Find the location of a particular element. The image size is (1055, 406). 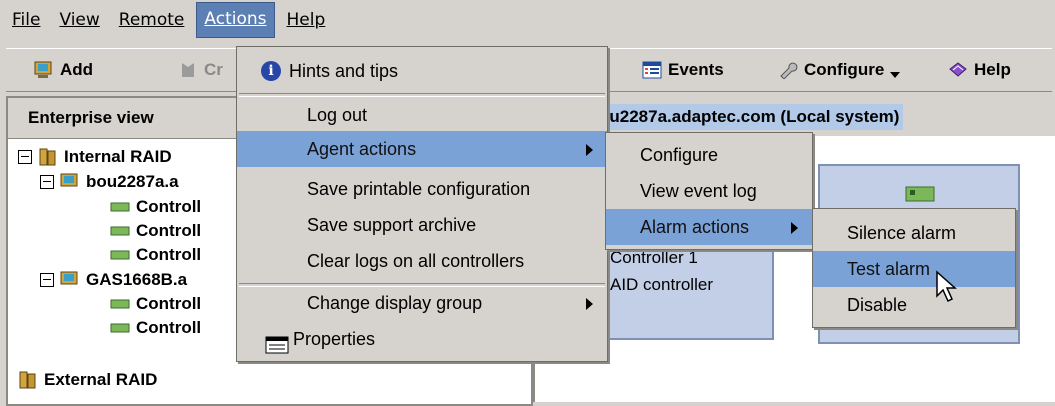

menu-remote-label: Remote is located at coordinates (151, 20).